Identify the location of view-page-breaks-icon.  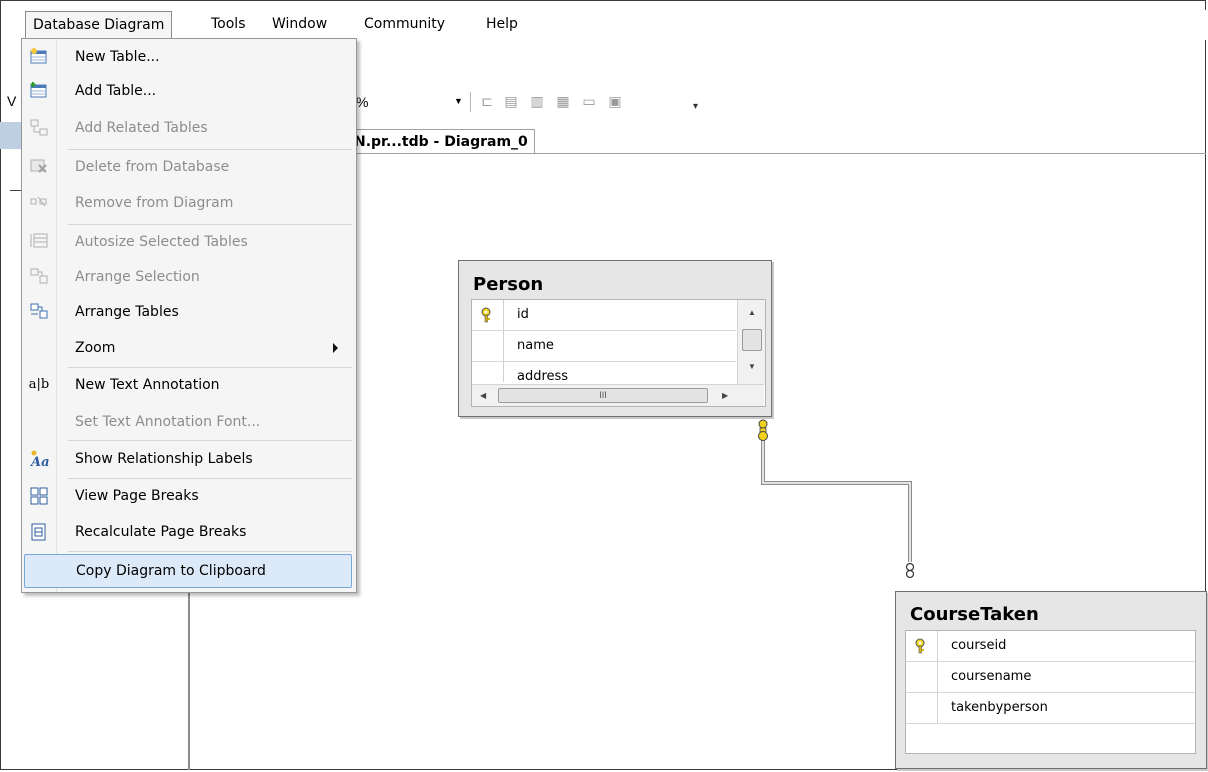
(39, 496).